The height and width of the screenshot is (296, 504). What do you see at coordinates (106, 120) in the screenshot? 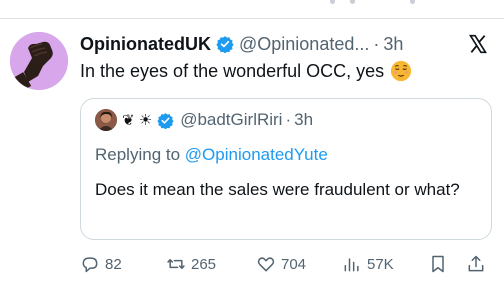
I see `quoted-author-avatar` at bounding box center [106, 120].